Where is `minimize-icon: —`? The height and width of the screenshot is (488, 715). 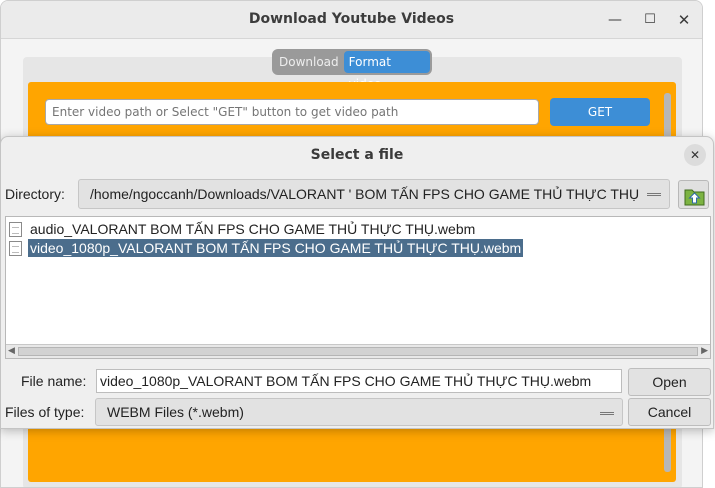 minimize-icon: — is located at coordinates (615, 20).